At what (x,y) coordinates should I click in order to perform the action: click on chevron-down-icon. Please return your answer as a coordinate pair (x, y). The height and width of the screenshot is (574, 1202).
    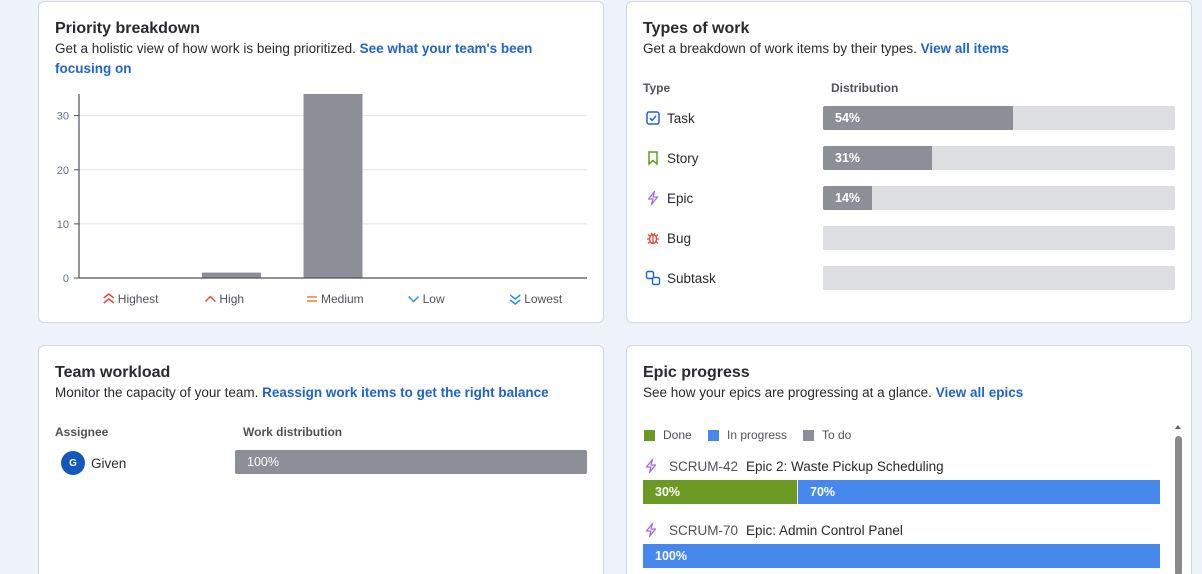
    Looking at the image, I should click on (414, 299).